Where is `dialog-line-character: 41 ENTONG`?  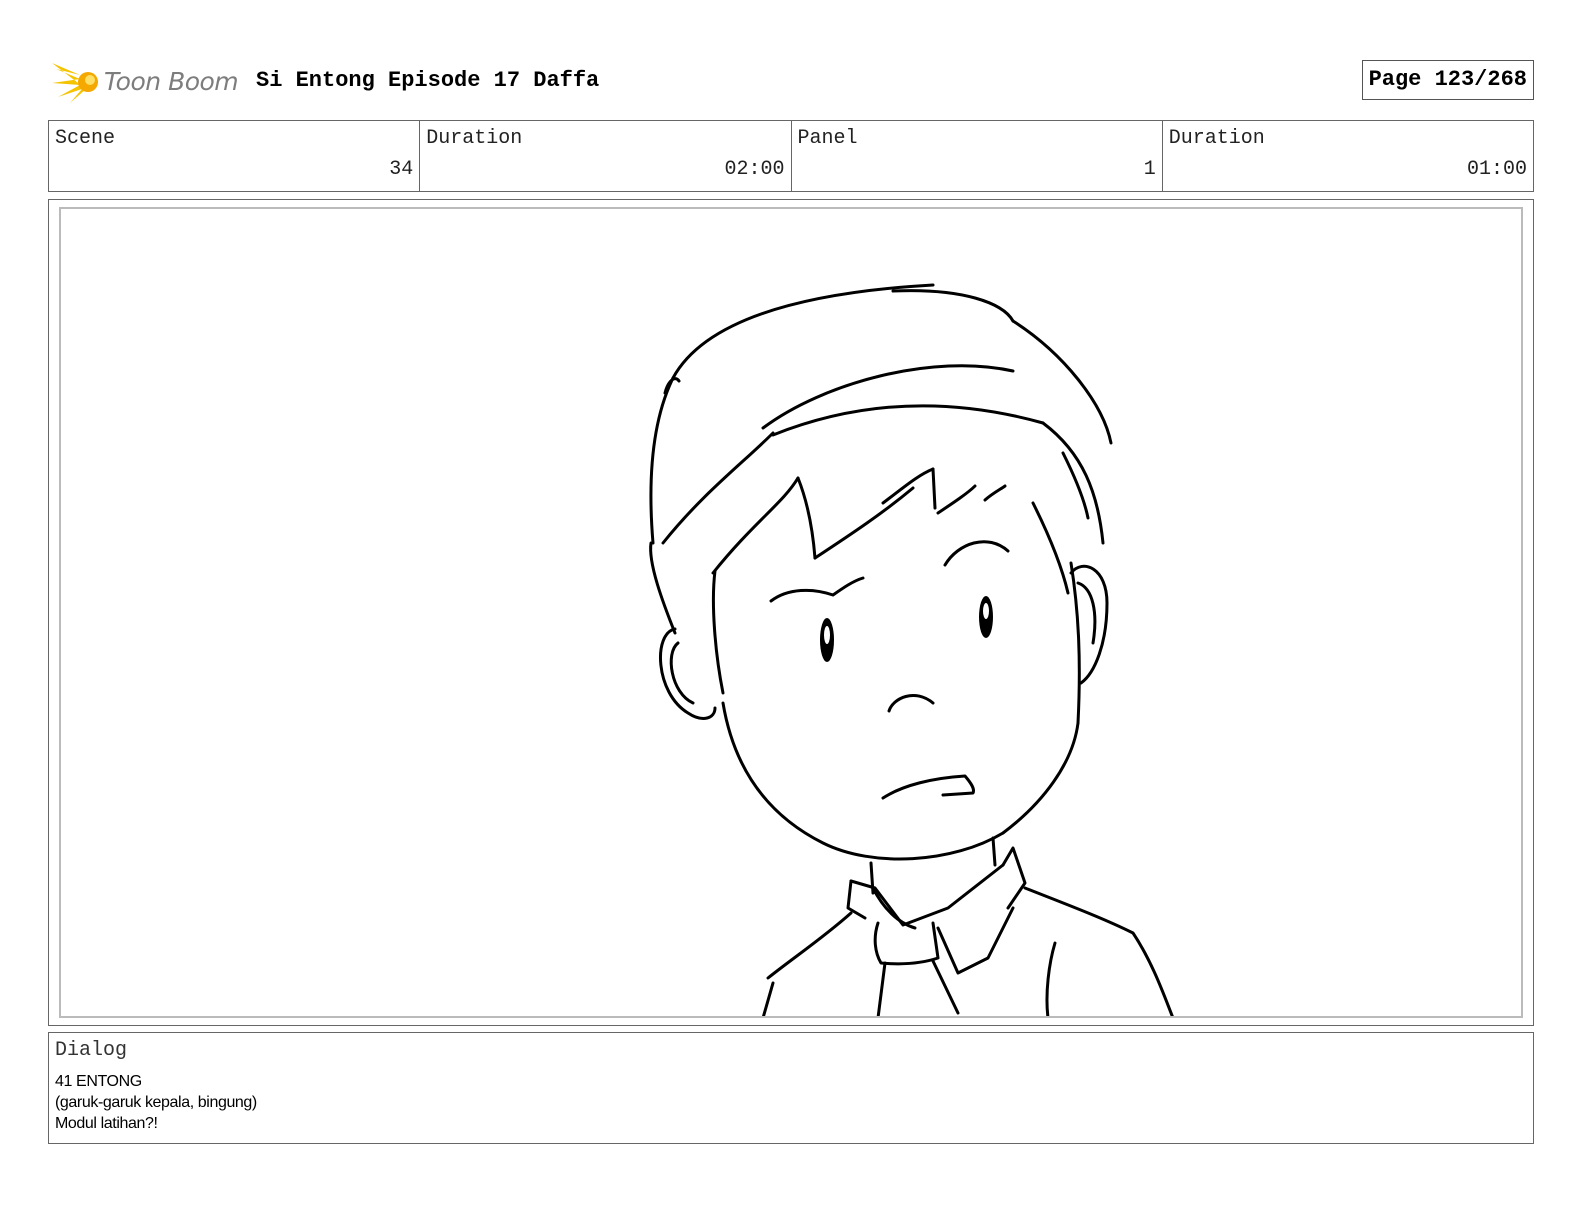 dialog-line-character: 41 ENTONG is located at coordinates (98, 1081).